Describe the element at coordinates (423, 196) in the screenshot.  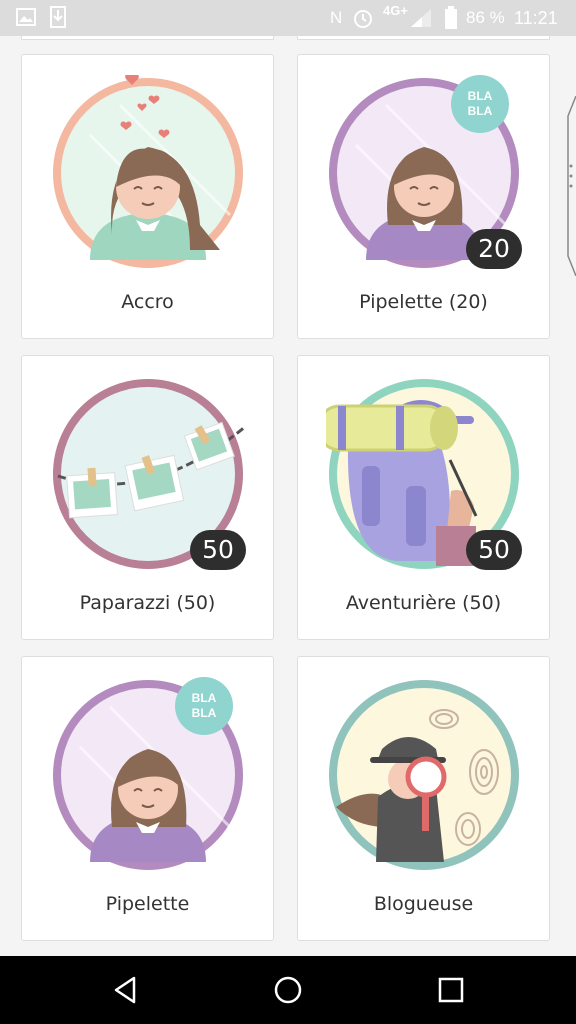
I see `badge-card-pipelette-20: BLA BLA 20 Pipelette (20)` at that location.